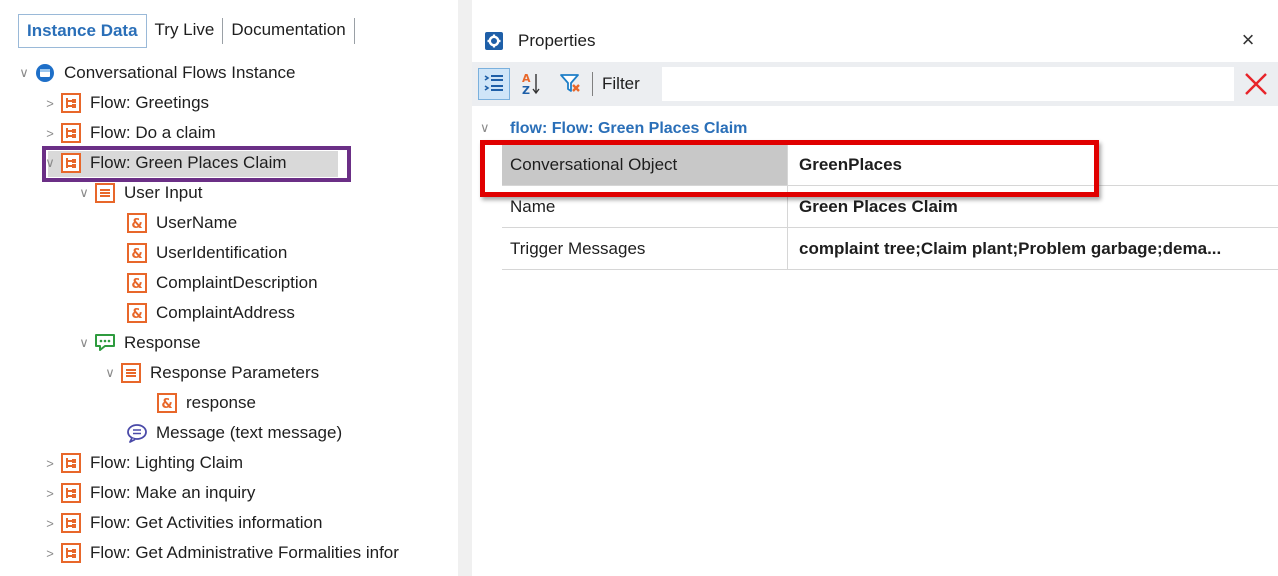 Image resolution: width=1278 pixels, height=576 pixels. I want to click on property-name: Trigger Messages, so click(645, 248).